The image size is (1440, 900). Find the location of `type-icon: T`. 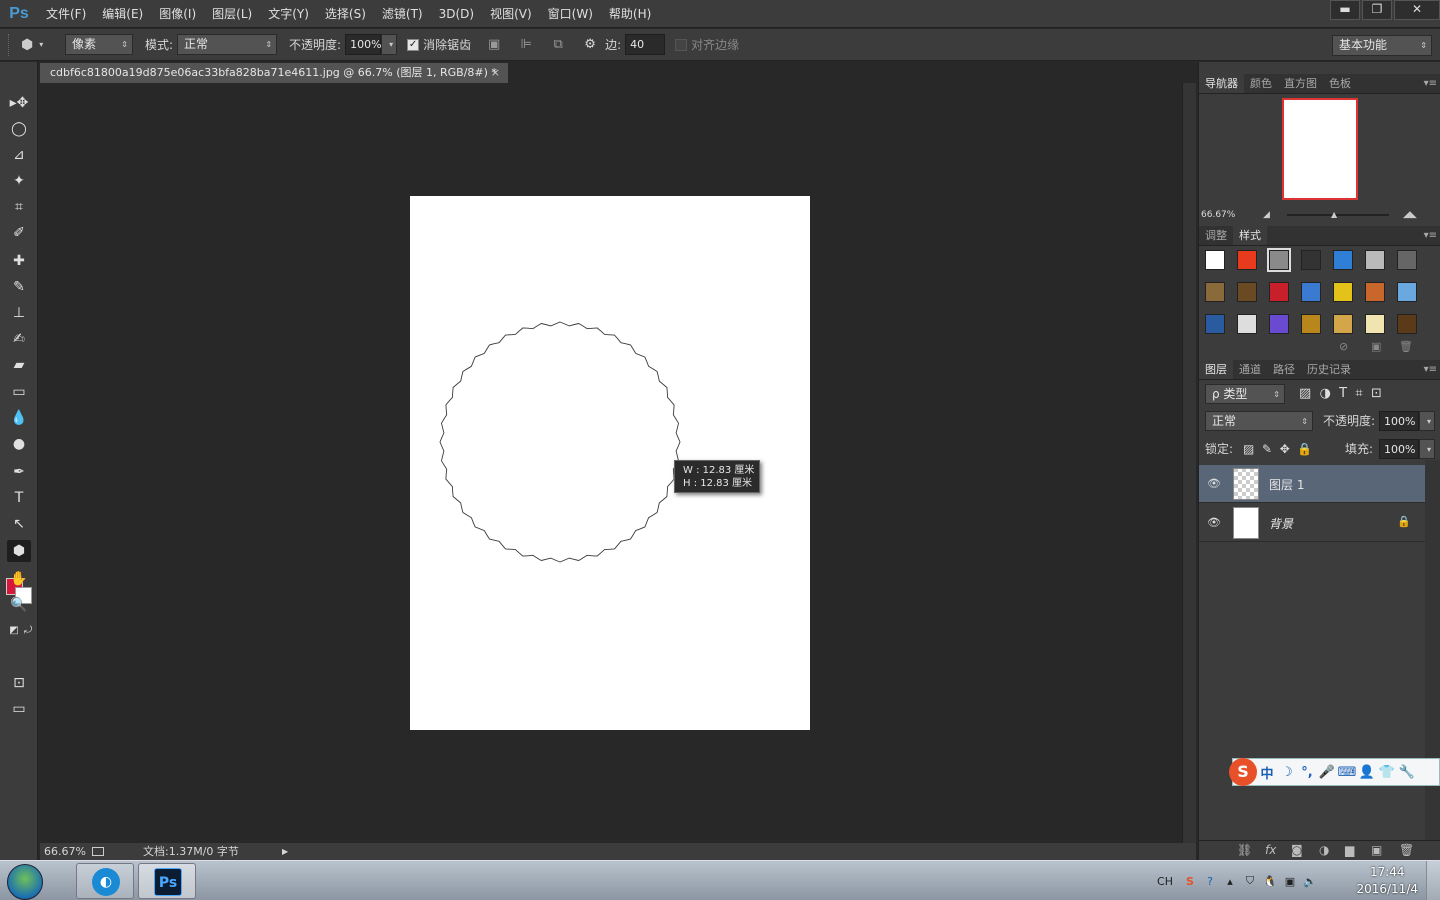

type-icon: T is located at coordinates (19, 498).